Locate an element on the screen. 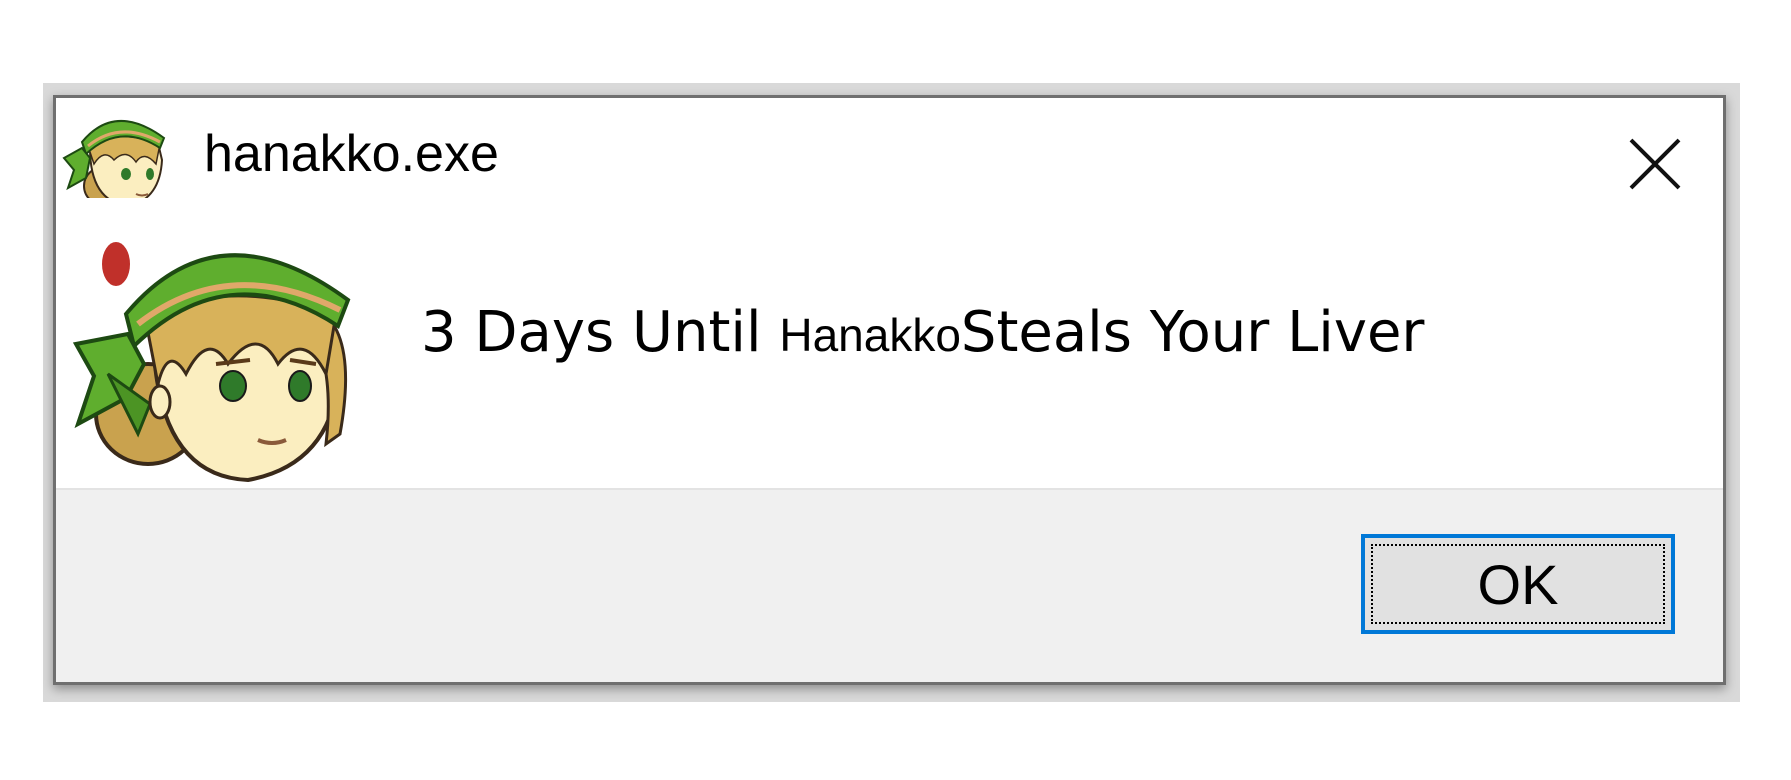 The width and height of the screenshot is (1791, 780). title-bar: hanakko.exe is located at coordinates (889, 153).